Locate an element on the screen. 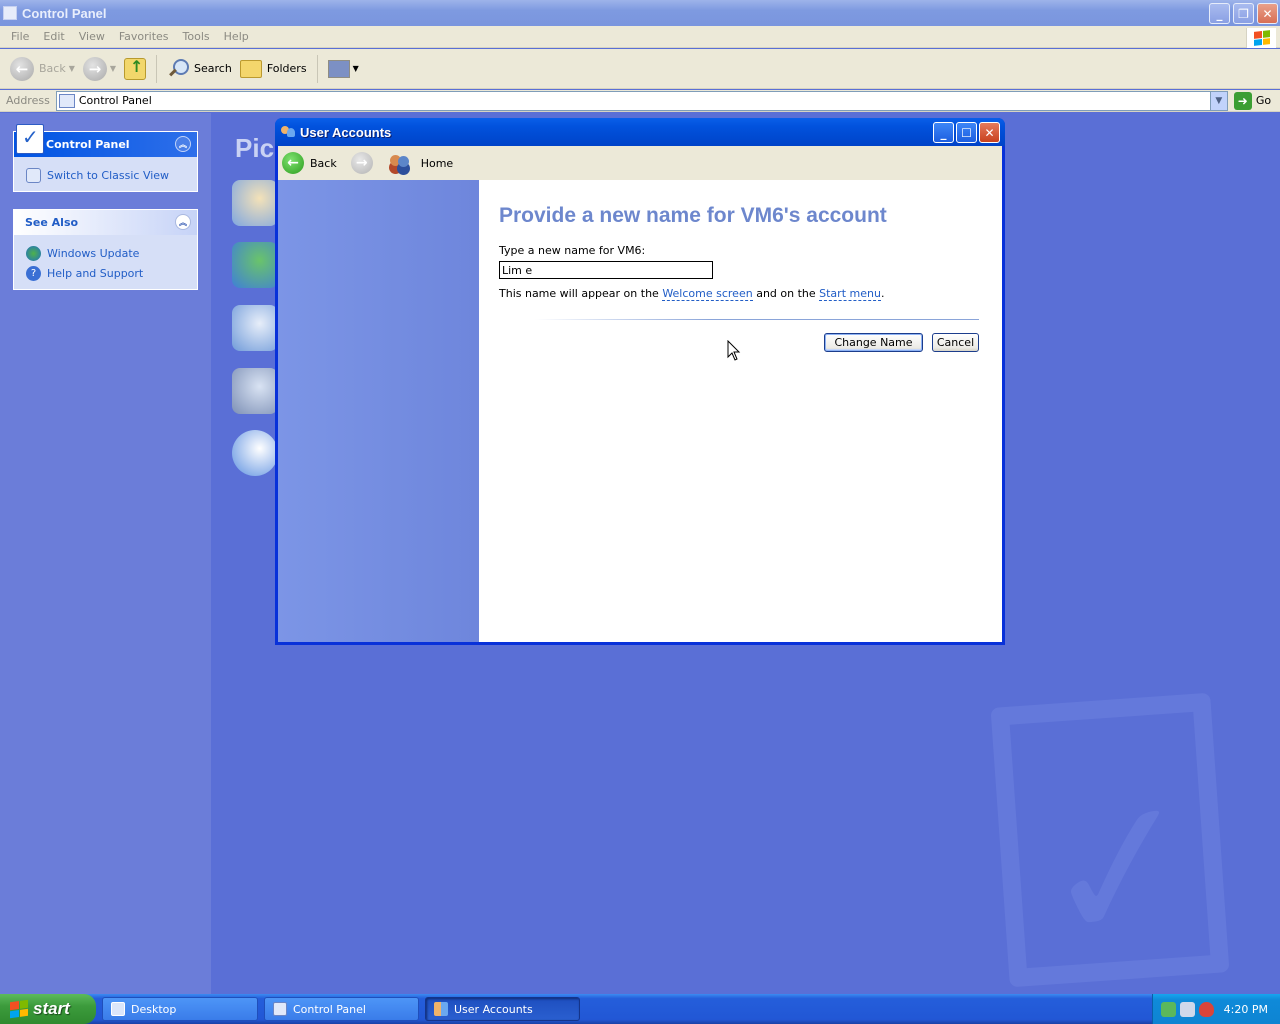 The image size is (1280, 1024). folders-button: Folders is located at coordinates (273, 69).